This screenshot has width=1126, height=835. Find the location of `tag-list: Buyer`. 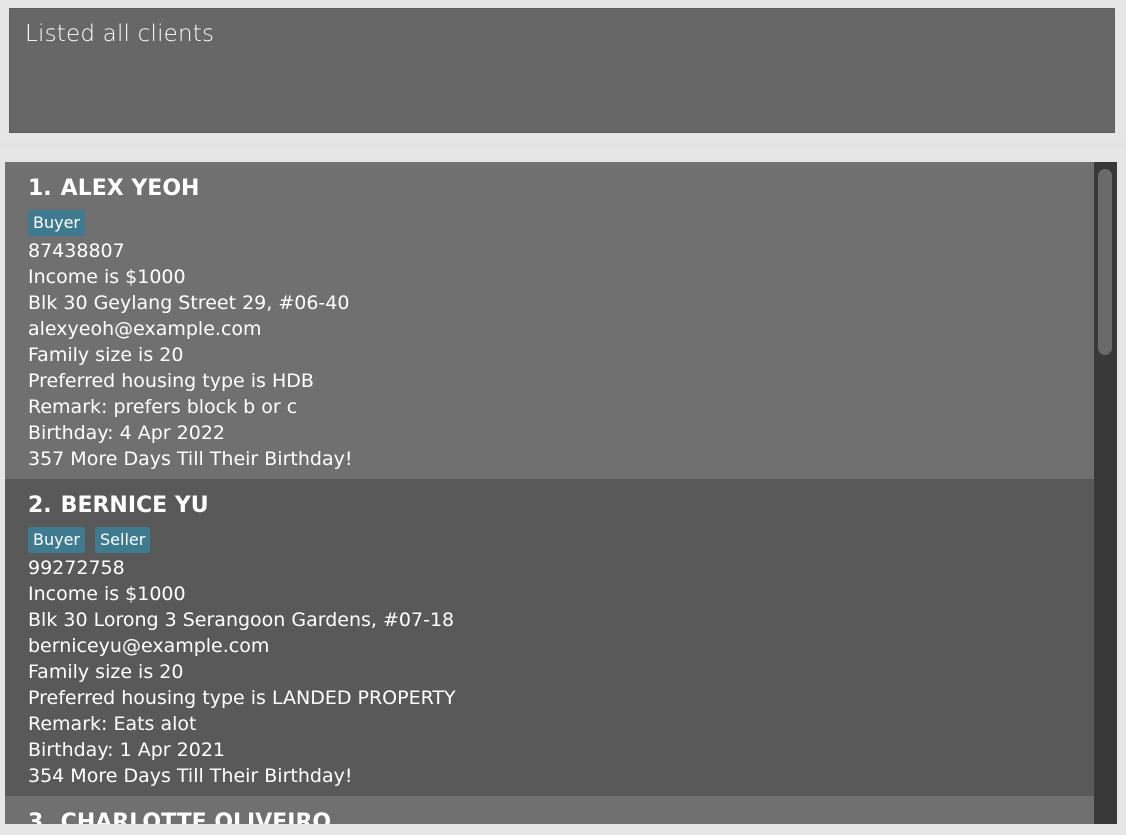

tag-list: Buyer is located at coordinates (561, 223).